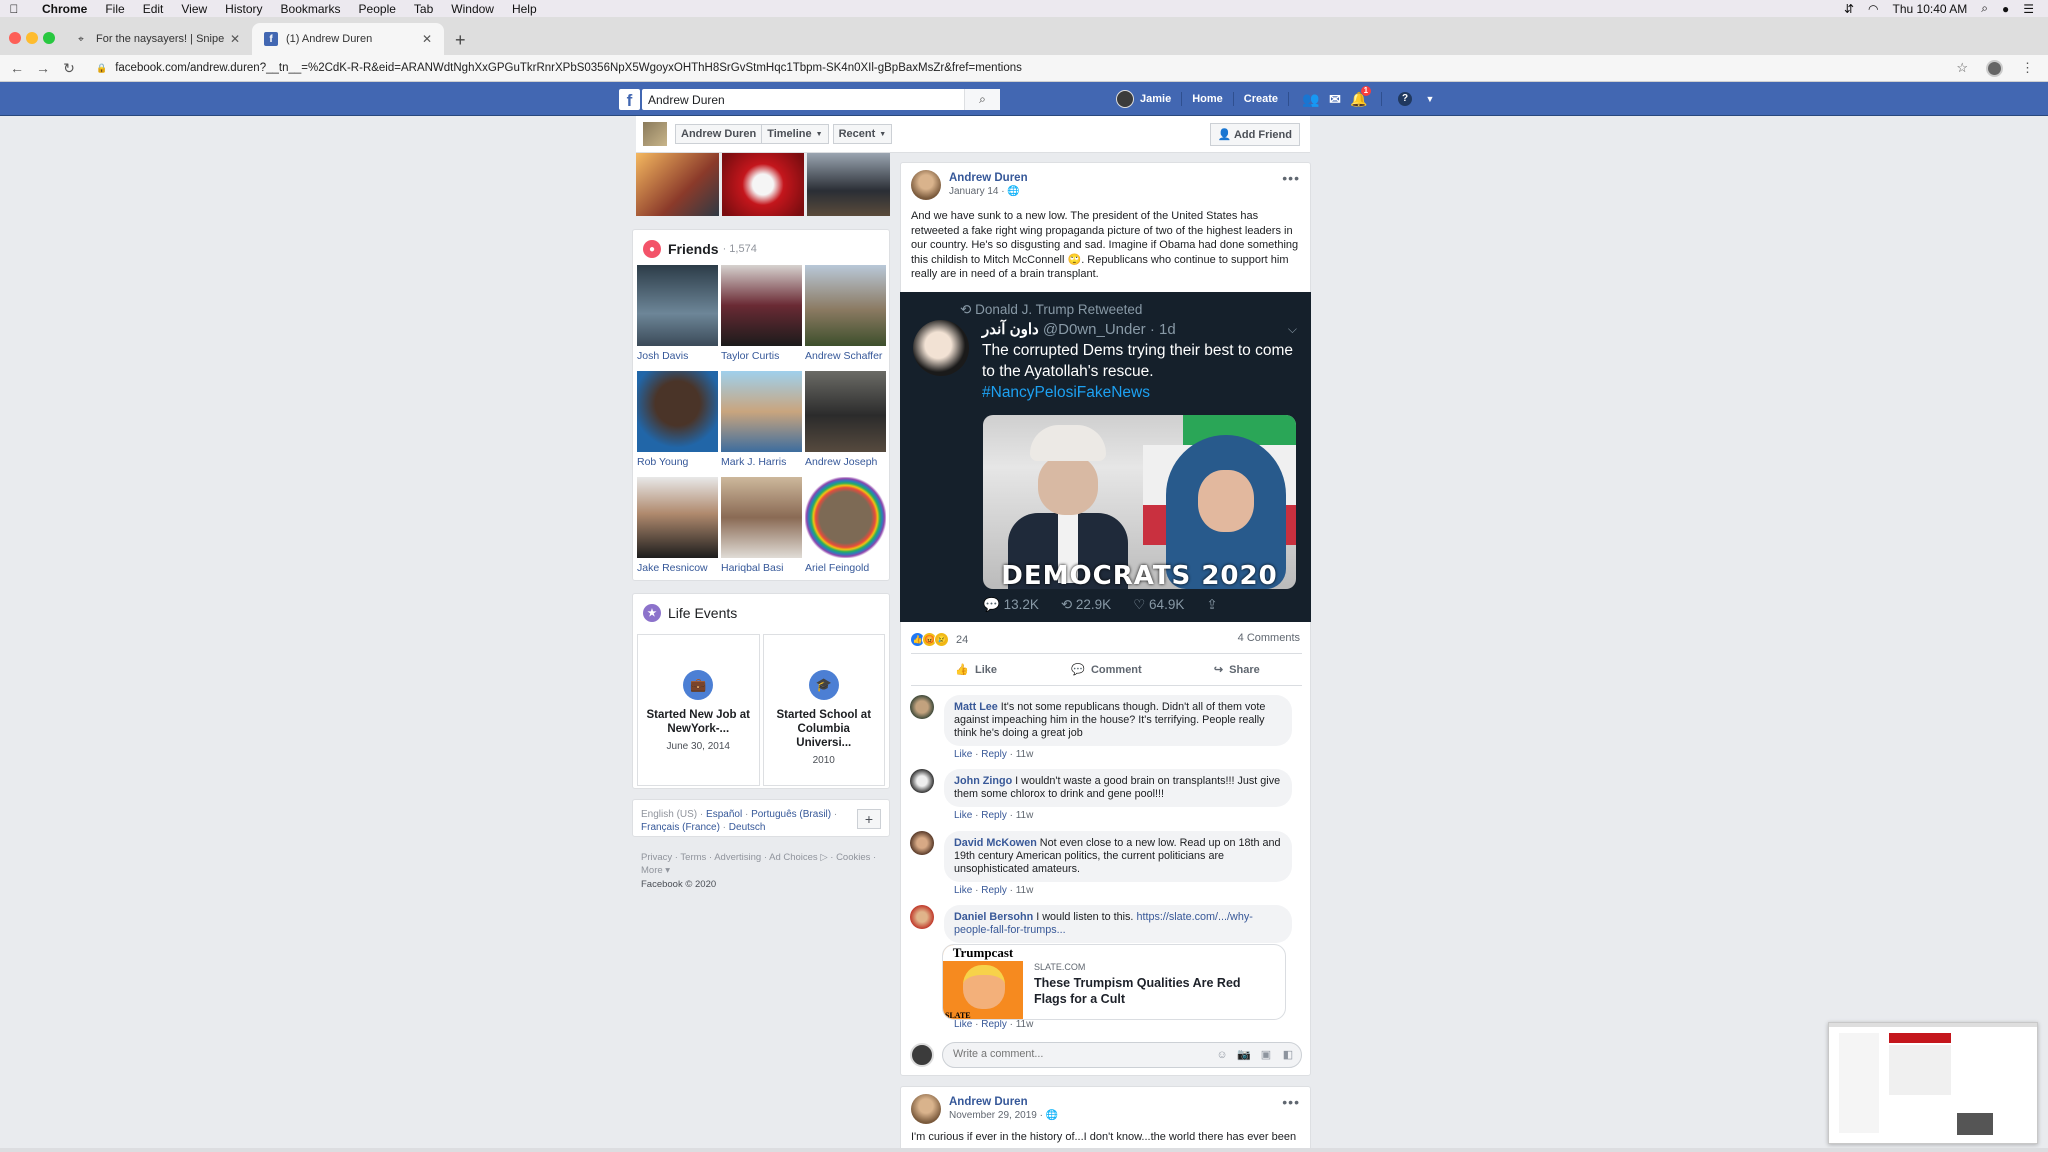  I want to click on timeline-dropdown: Timeline ▼, so click(795, 134).